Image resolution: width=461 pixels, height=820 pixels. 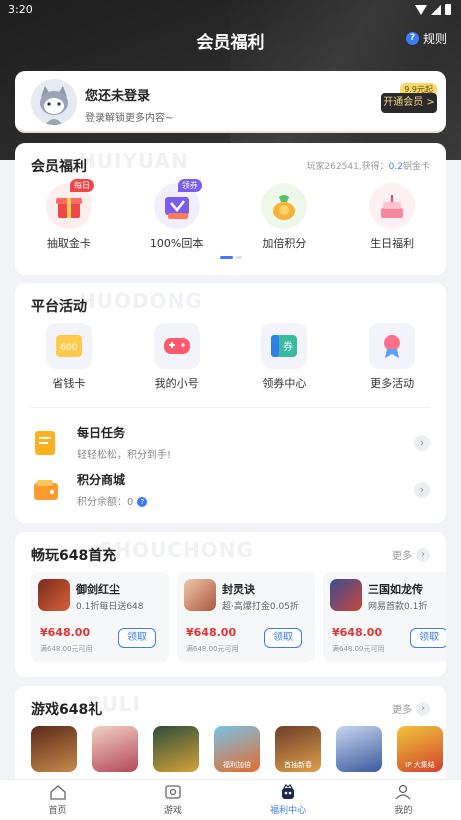 What do you see at coordinates (176, 383) in the screenshot?
I see `activity-item-label: 我的小号` at bounding box center [176, 383].